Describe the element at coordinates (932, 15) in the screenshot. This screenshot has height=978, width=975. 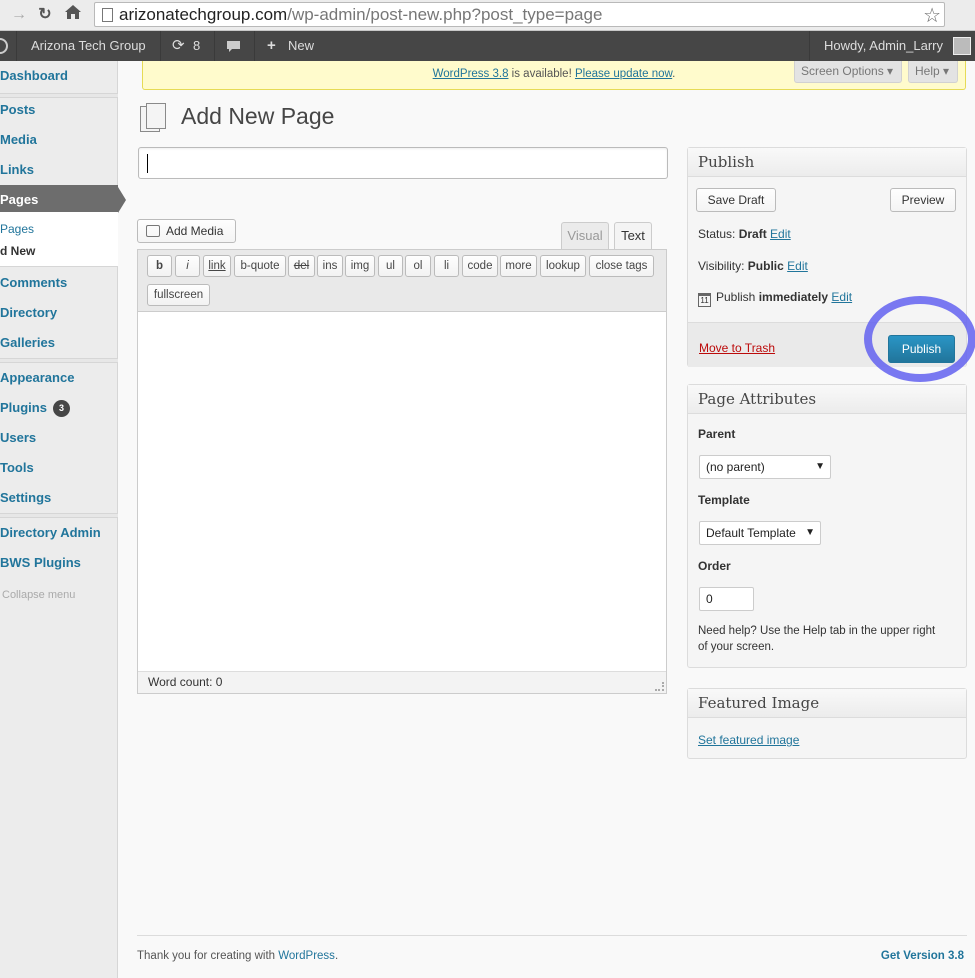
I see `star-icon: ☆` at that location.